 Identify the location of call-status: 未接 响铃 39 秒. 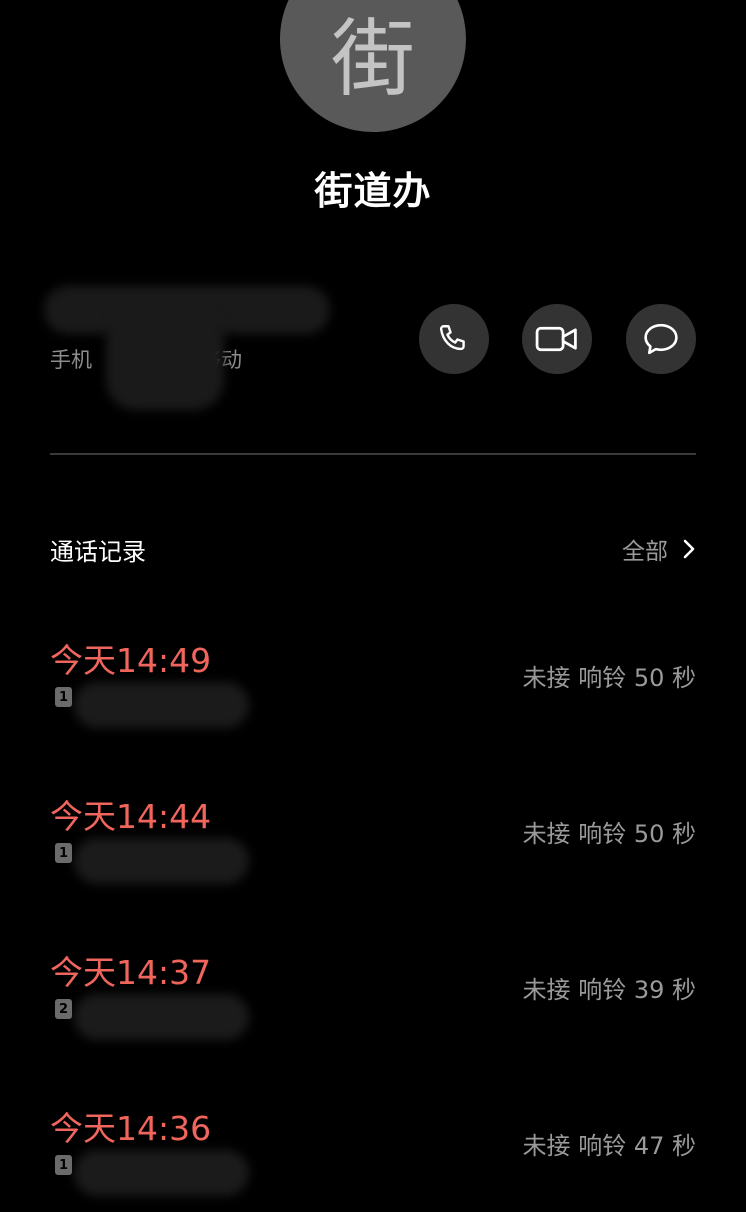
(609, 990).